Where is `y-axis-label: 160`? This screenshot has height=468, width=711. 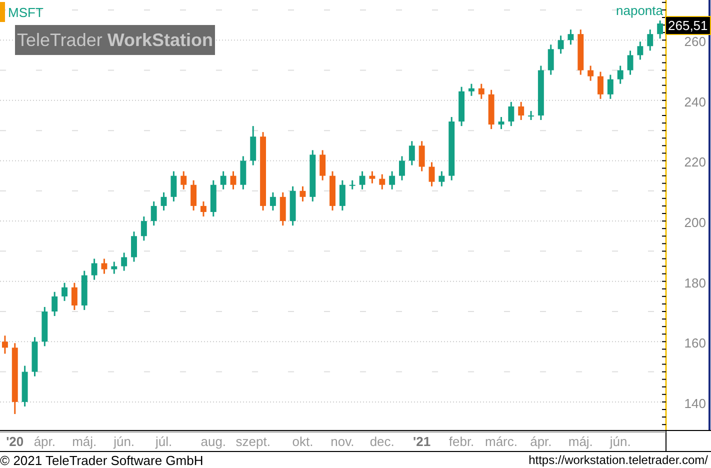 y-axis-label: 160 is located at coordinates (695, 343).